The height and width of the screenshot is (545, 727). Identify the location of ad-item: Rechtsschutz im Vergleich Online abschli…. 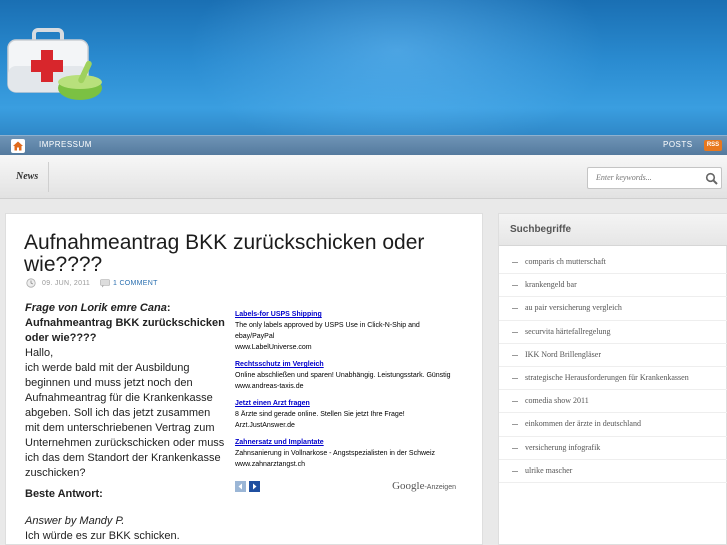
(347, 375).